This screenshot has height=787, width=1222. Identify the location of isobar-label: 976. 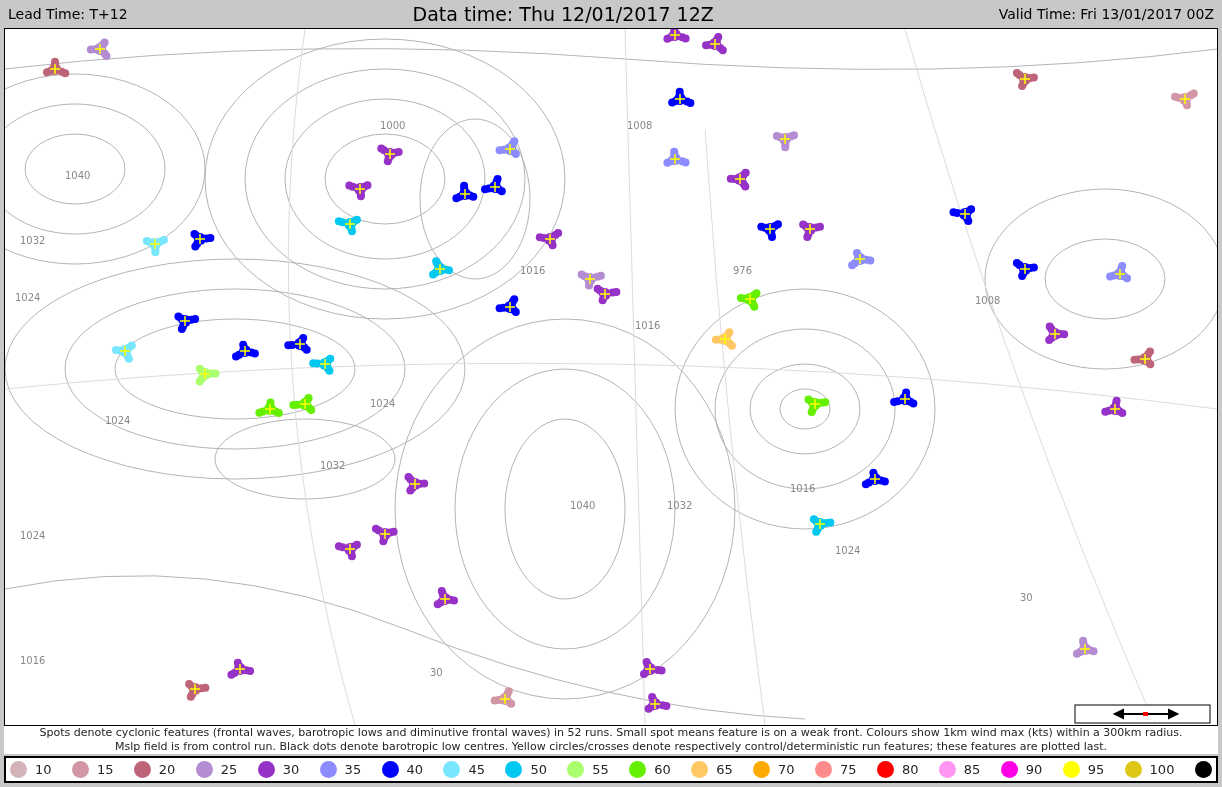
(743, 270).